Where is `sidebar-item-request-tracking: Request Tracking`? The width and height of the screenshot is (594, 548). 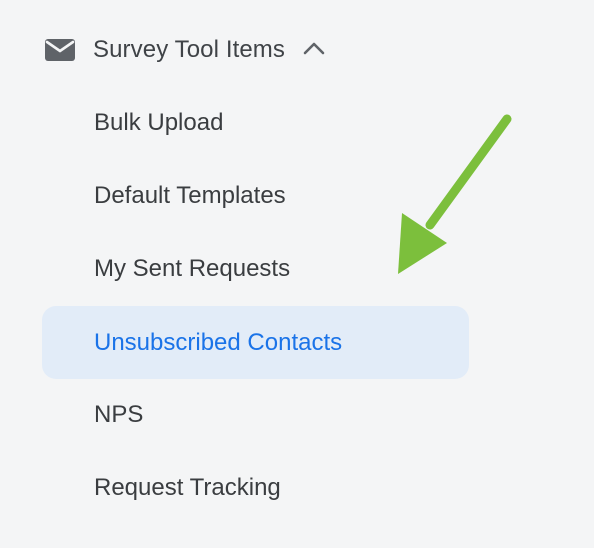
sidebar-item-request-tracking: Request Tracking is located at coordinates (255, 487).